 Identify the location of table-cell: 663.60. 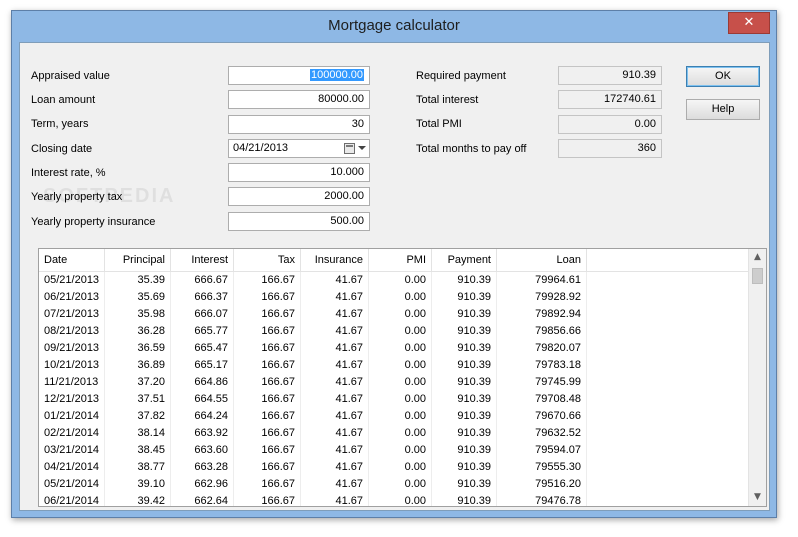
(202, 450).